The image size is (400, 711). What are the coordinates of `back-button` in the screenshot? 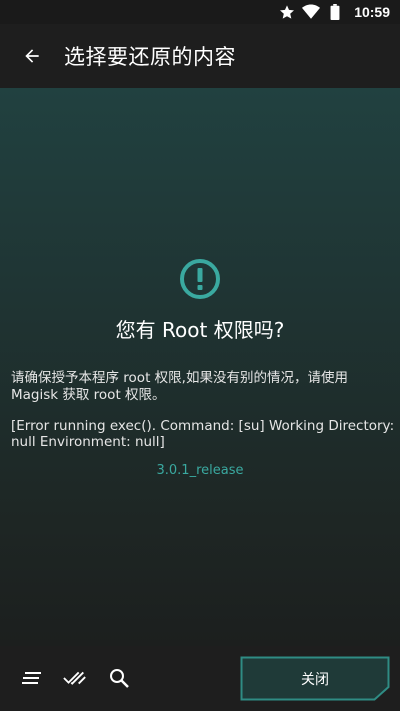 It's located at (32, 56).